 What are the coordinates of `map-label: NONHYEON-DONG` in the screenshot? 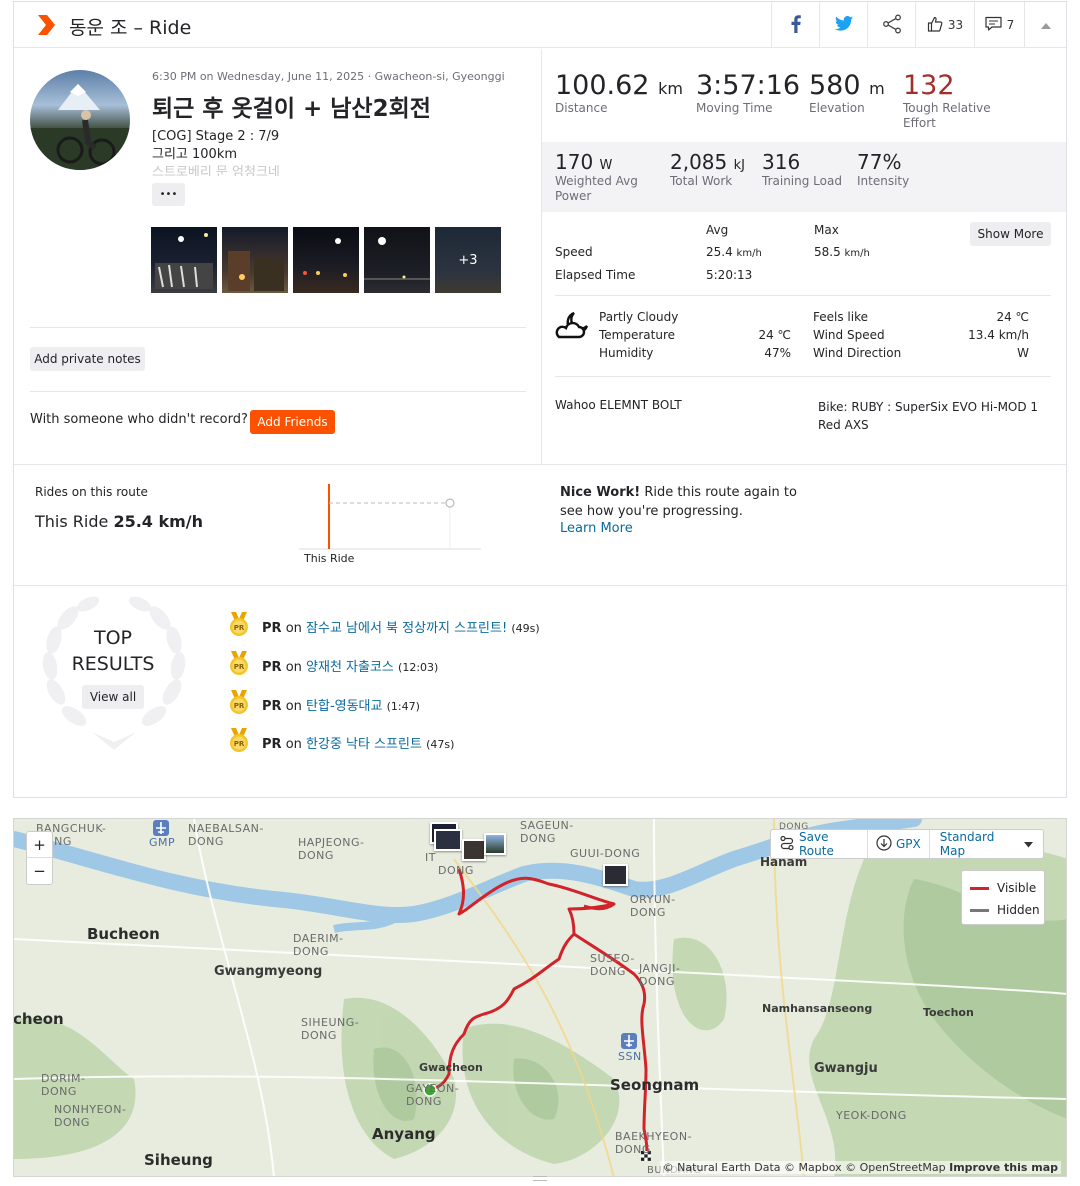 It's located at (90, 1116).